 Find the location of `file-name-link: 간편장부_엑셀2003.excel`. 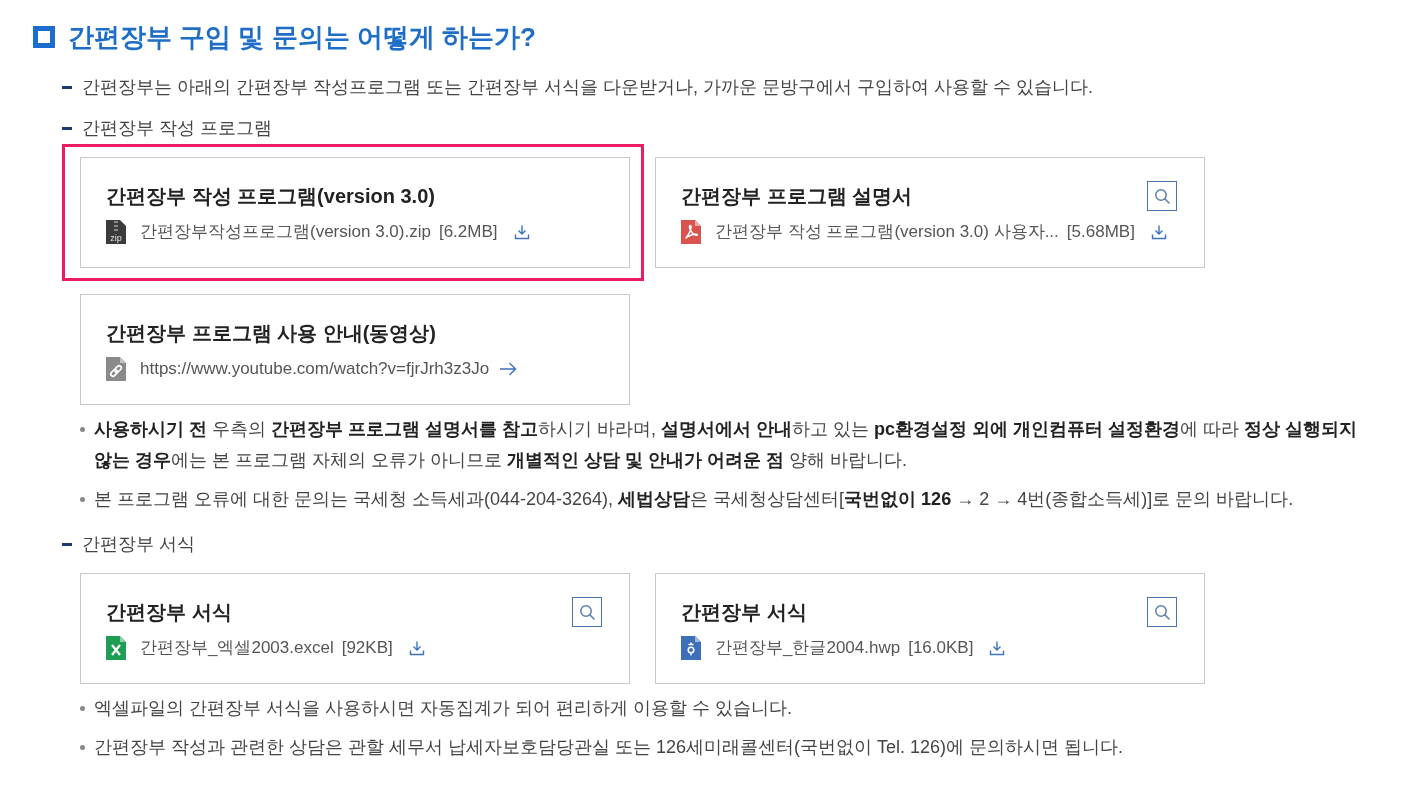

file-name-link: 간편장부_엑셀2003.excel is located at coordinates (237, 648).